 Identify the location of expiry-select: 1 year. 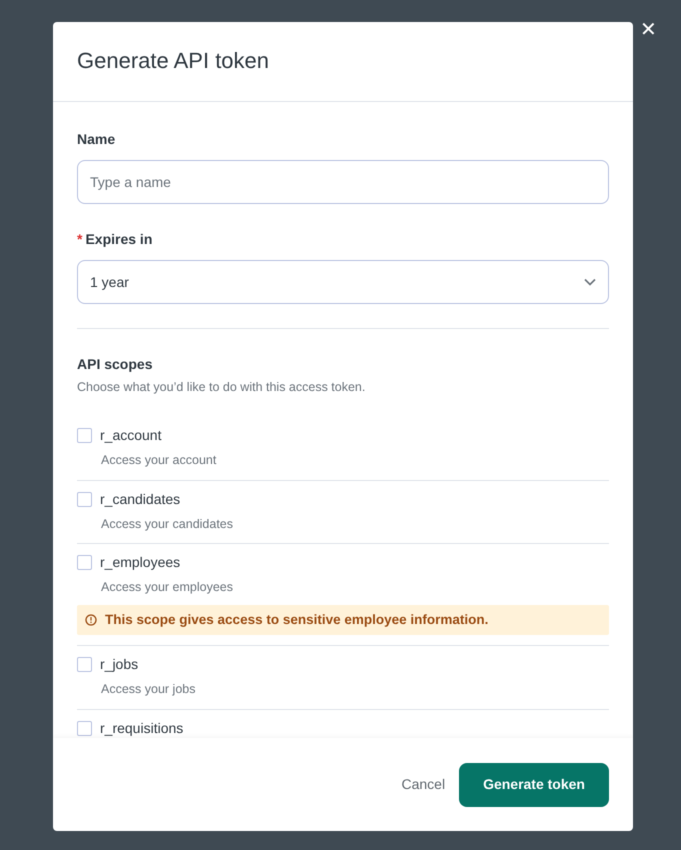
(343, 282).